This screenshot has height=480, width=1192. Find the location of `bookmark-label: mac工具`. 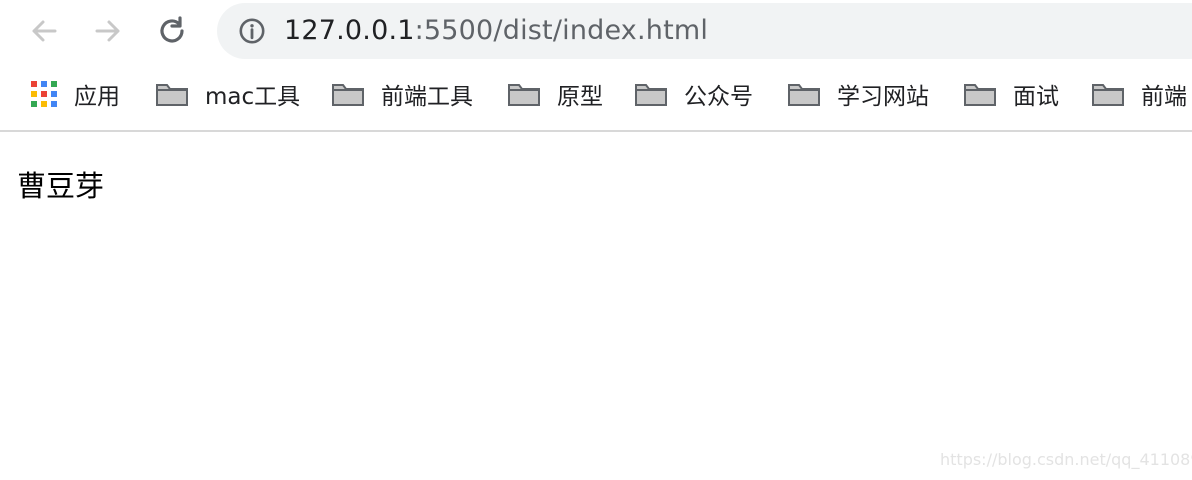

bookmark-label: mac工具 is located at coordinates (253, 97).